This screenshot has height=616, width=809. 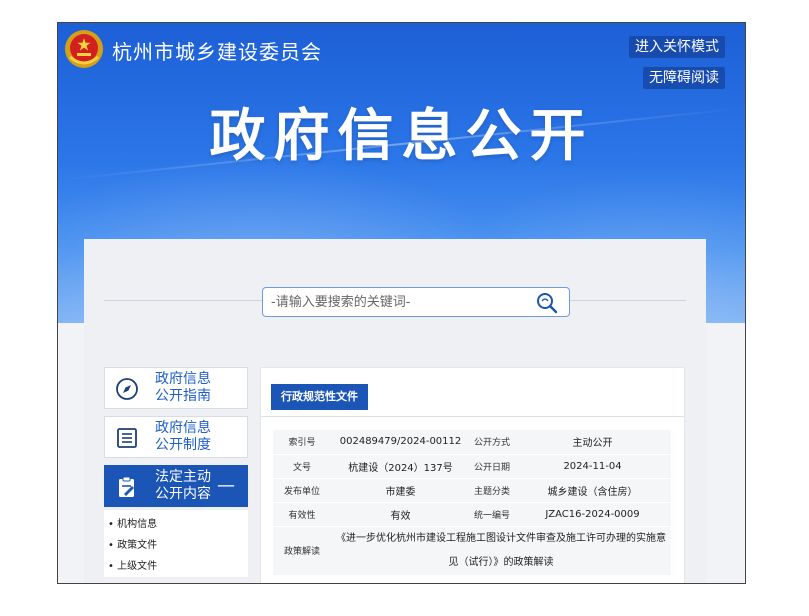 I want to click on sidebar-subitem-superior-docs: • 上级文件, so click(x=178, y=566).